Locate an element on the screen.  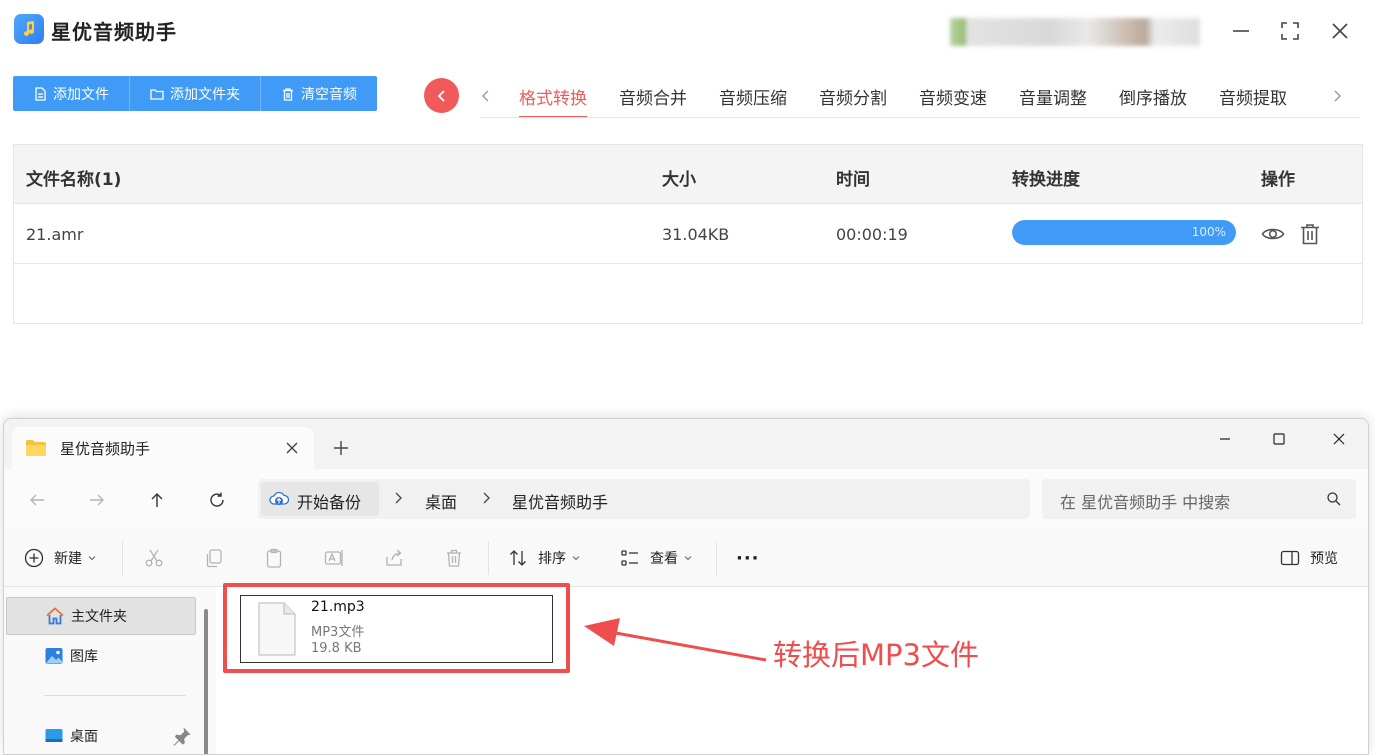
explorer-minimize-button is located at coordinates (1225, 439).